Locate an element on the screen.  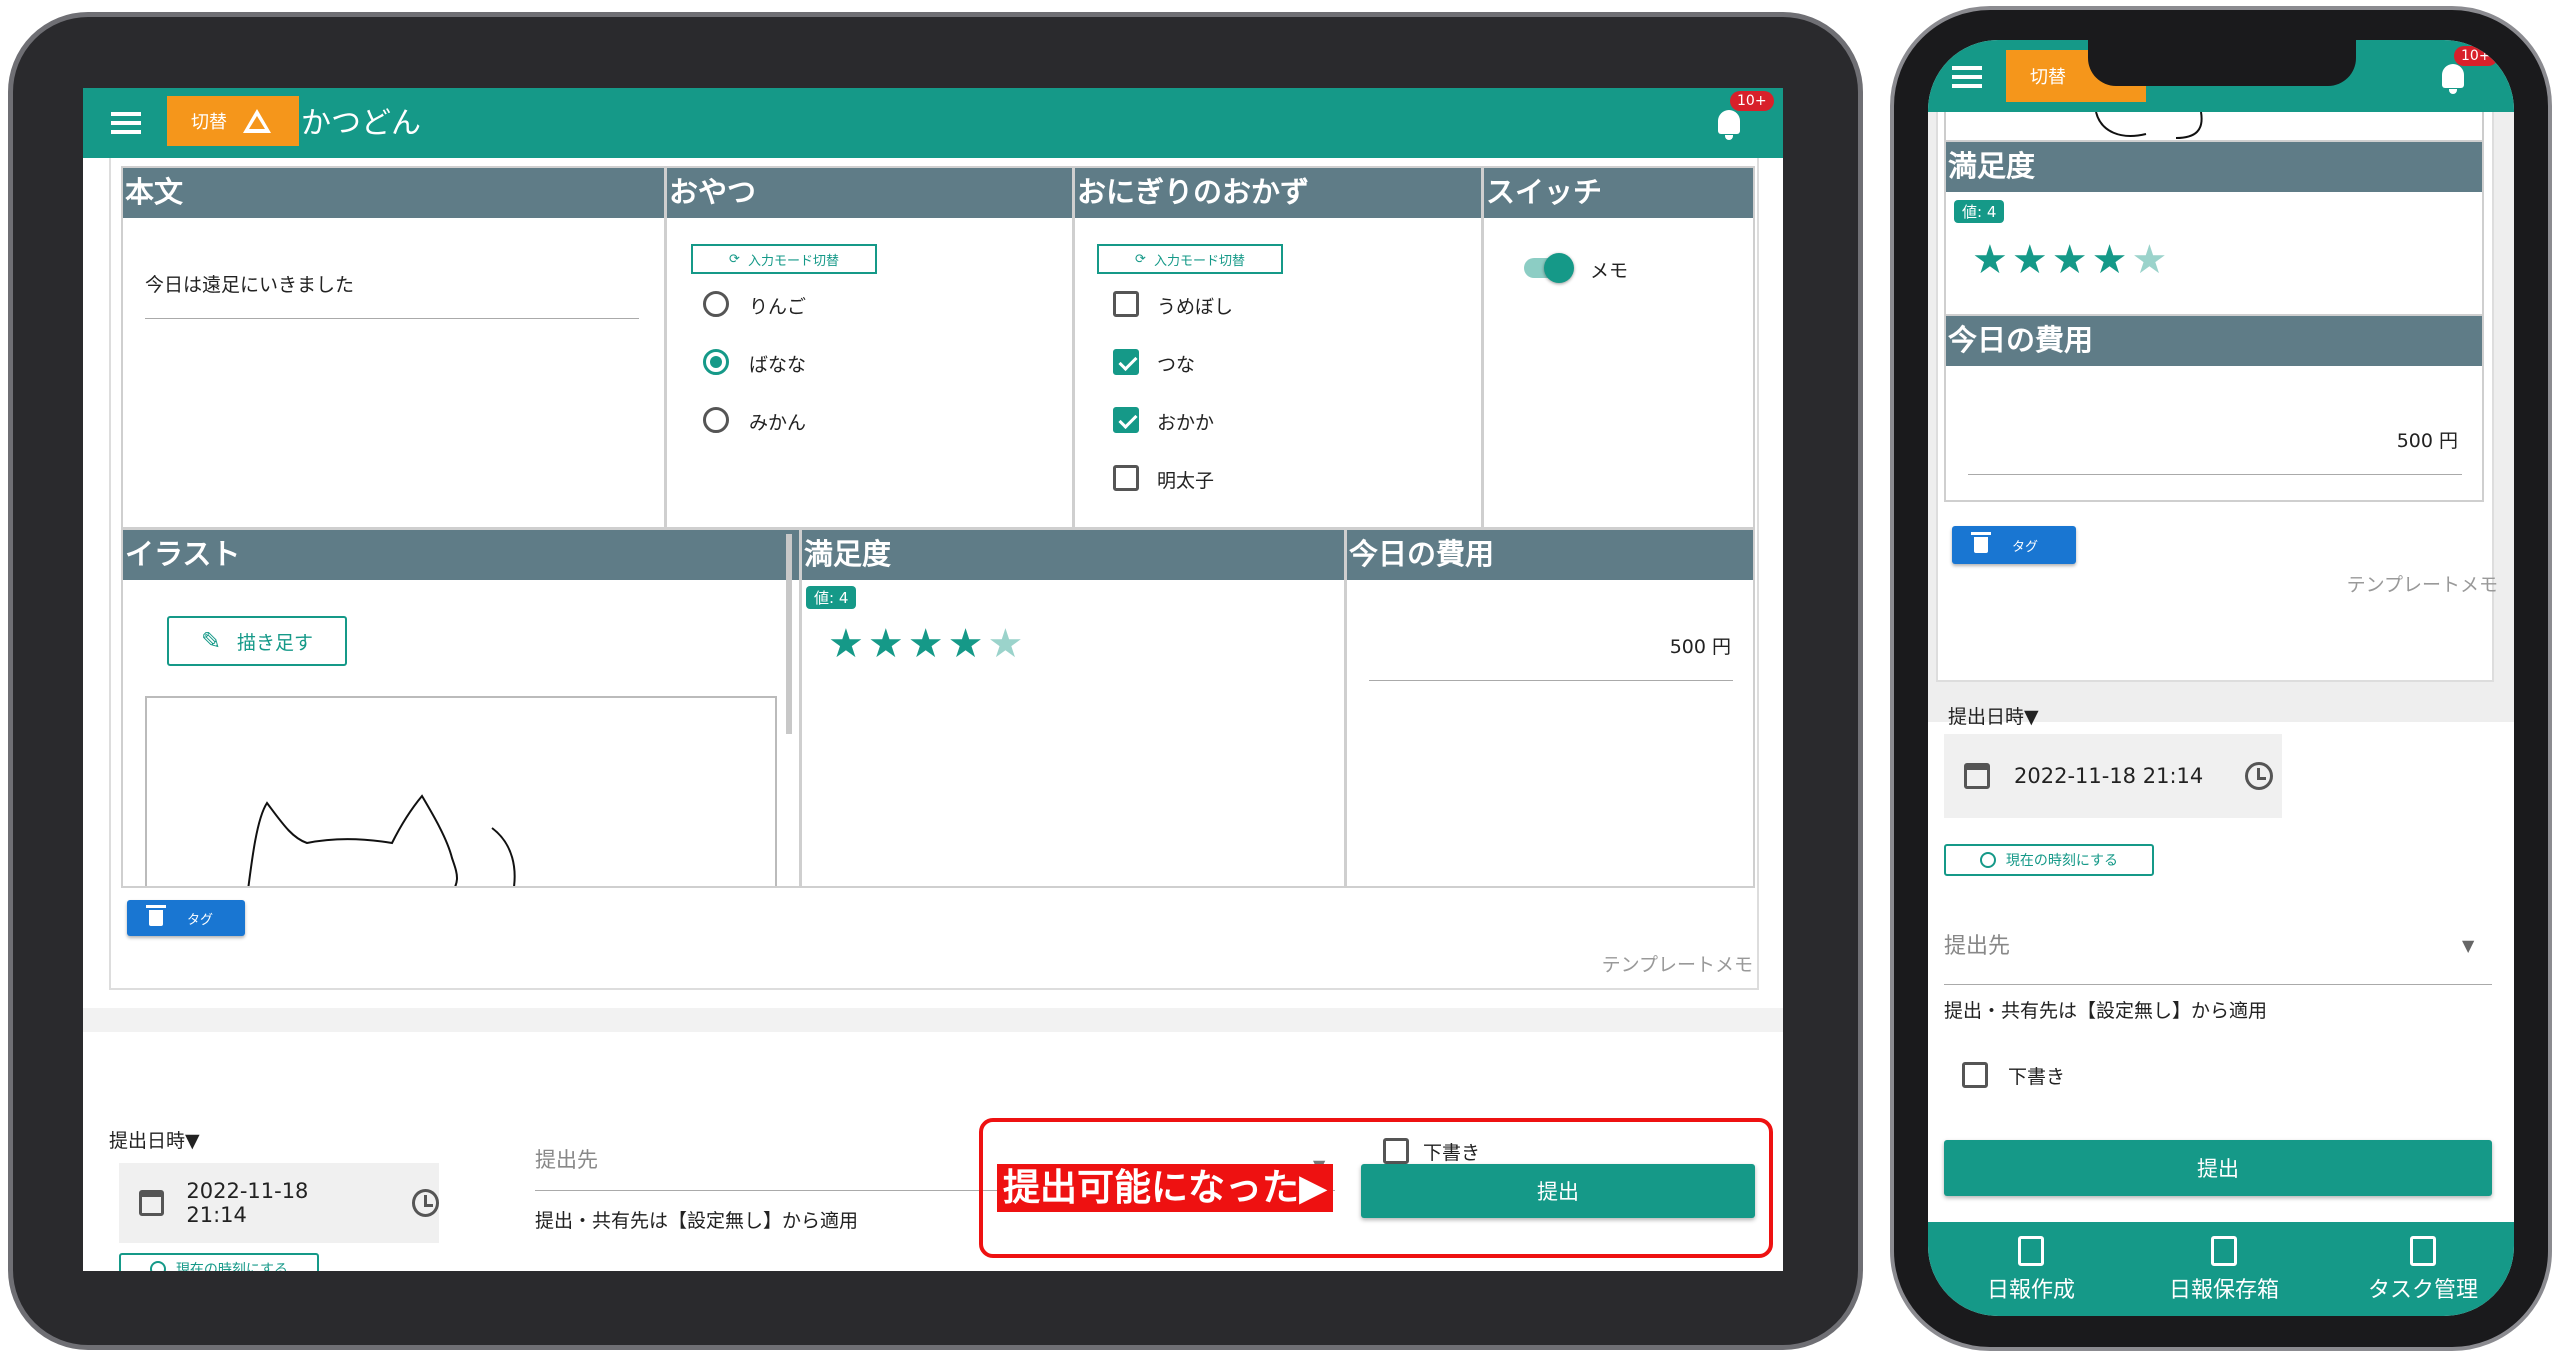
illust-cell: イラスト ✎ 描き足す is located at coordinates (461, 708).